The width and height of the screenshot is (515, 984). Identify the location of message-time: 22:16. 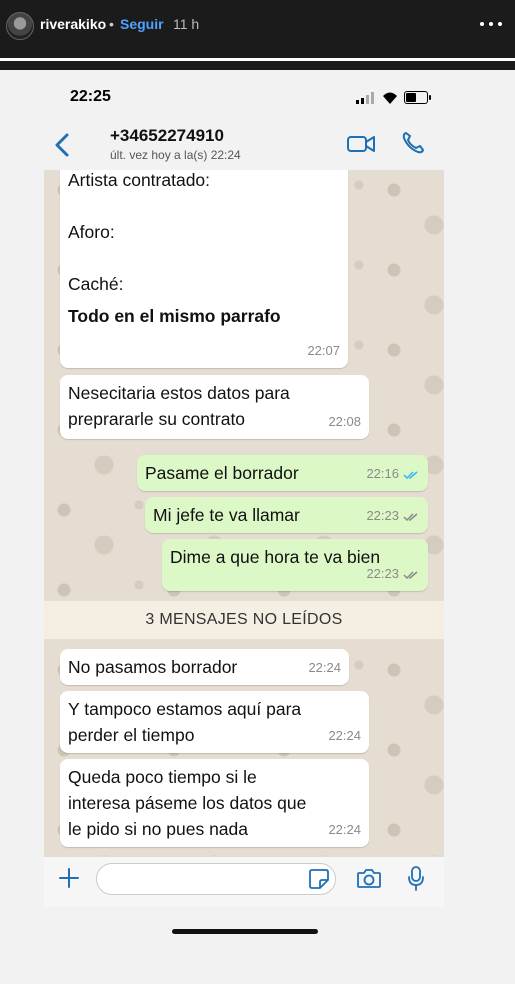
(382, 473).